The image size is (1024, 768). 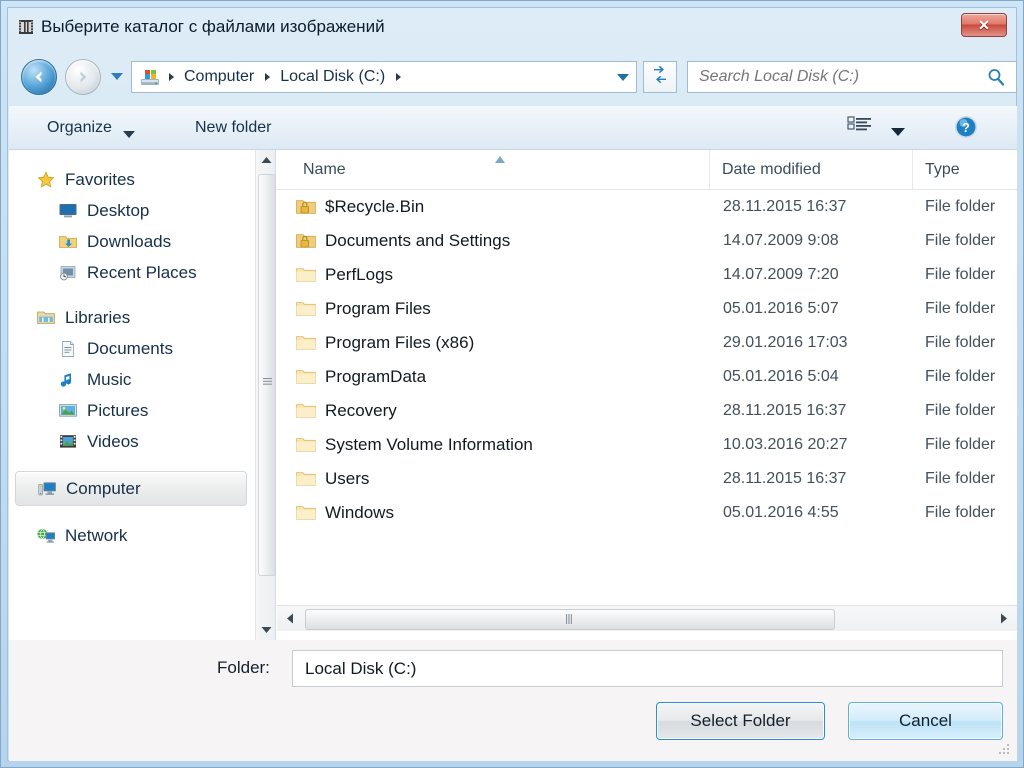 What do you see at coordinates (306, 207) in the screenshot?
I see `locked-folder-icon` at bounding box center [306, 207].